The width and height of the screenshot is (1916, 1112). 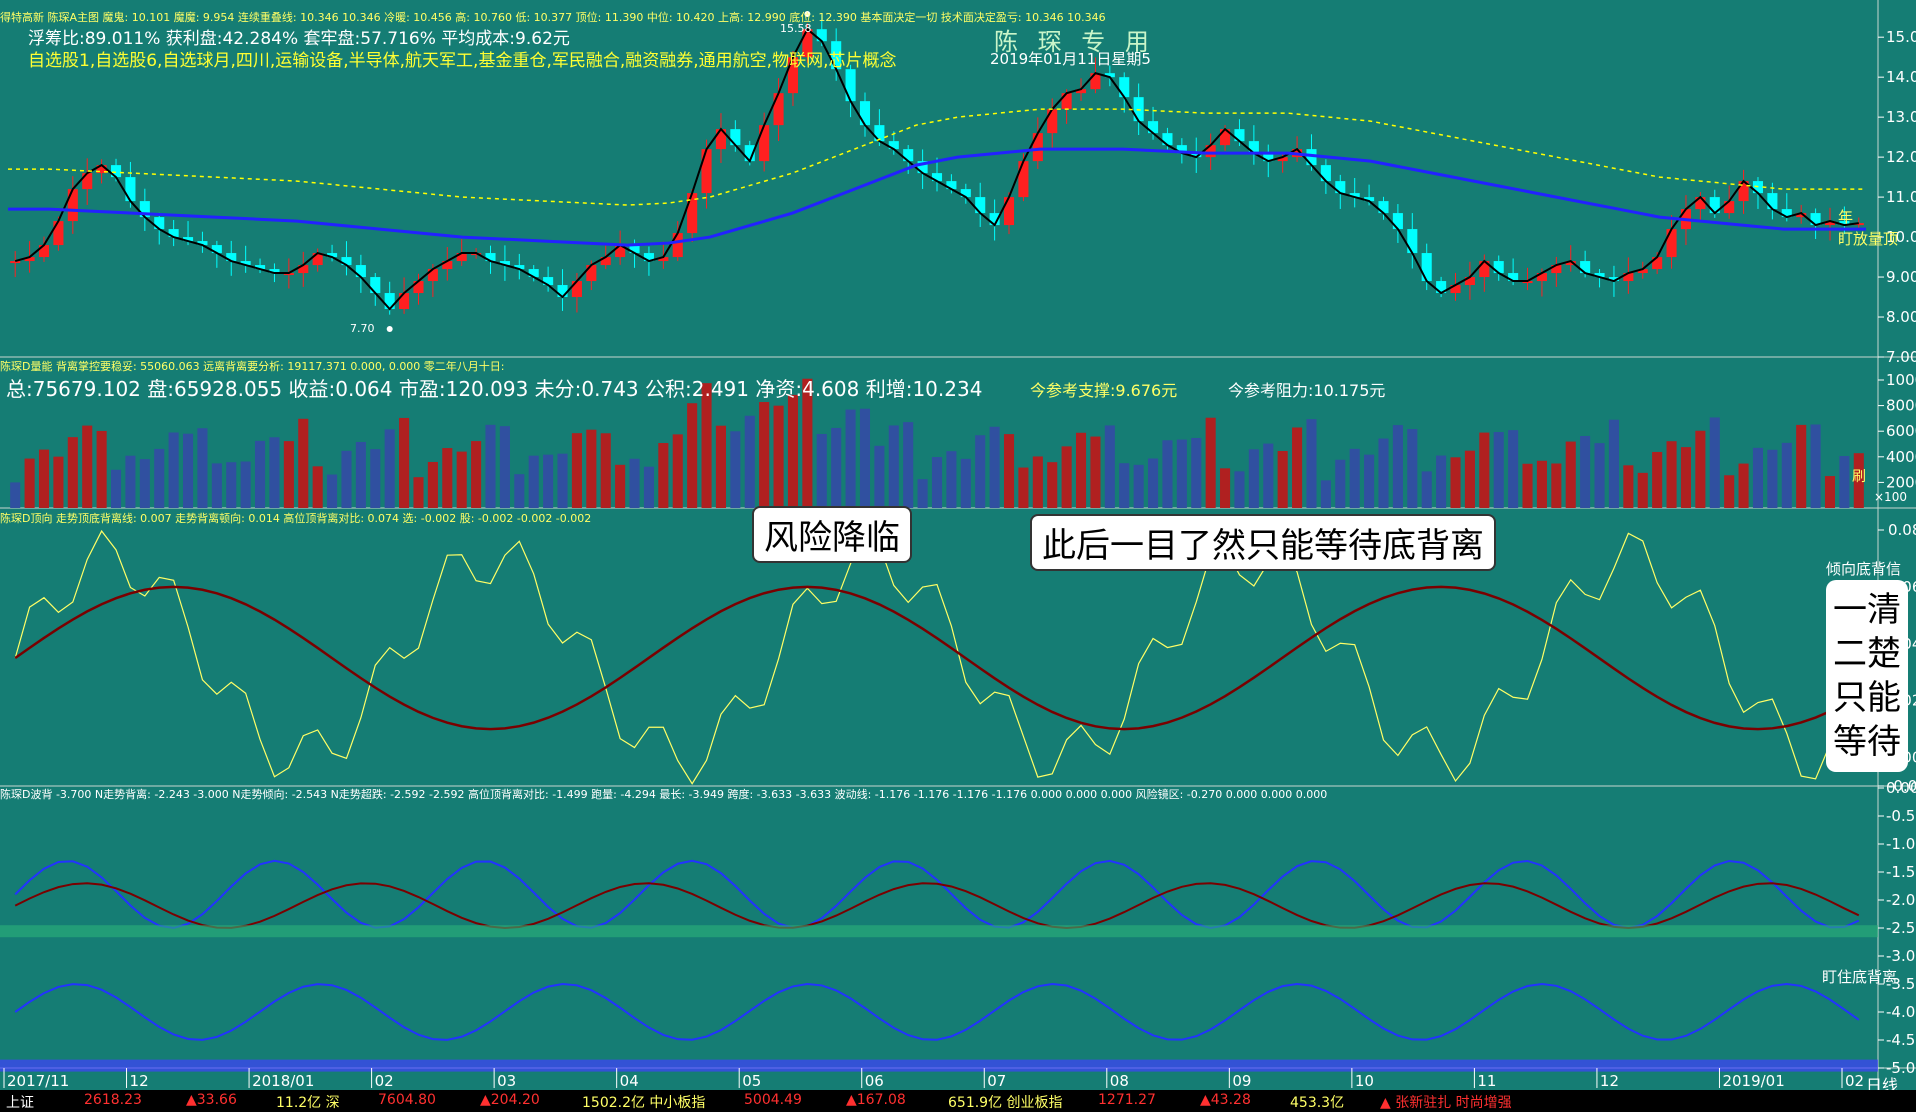 What do you see at coordinates (1867, 654) in the screenshot?
I see `side-ann-line-2: 二楚` at bounding box center [1867, 654].